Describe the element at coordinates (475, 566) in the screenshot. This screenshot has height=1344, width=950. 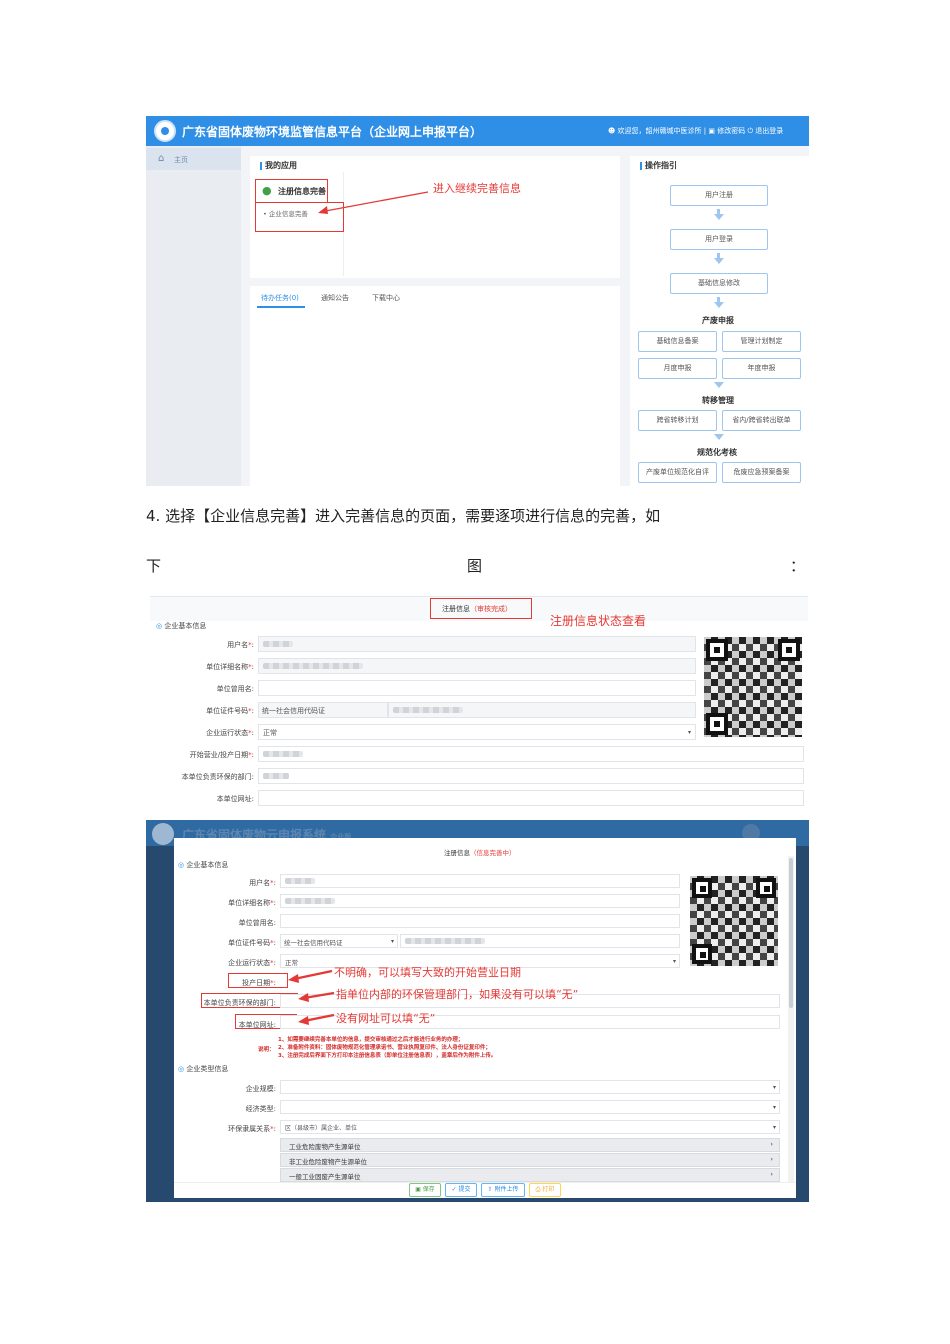
I see `instruction-text-line2-mid: 图` at that location.